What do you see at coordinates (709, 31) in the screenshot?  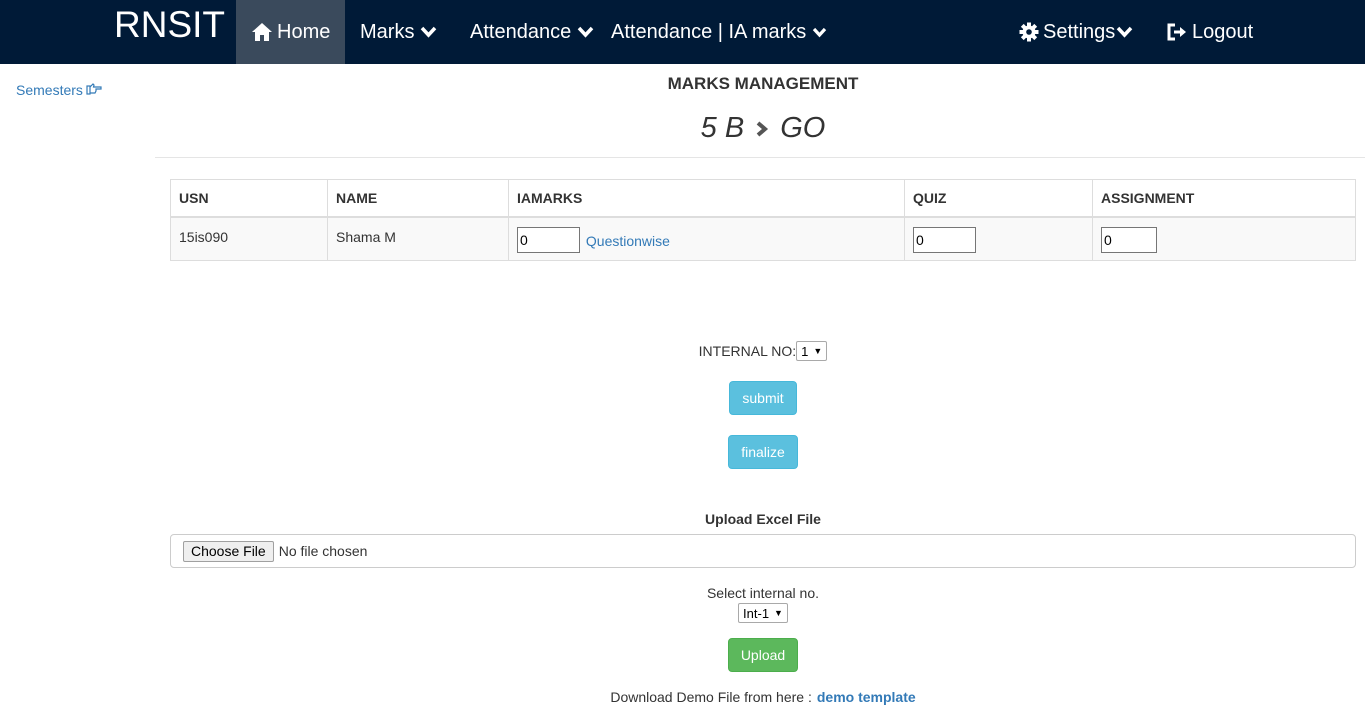 I see `nav-attendance-ia-label: Attendance | IA marks` at bounding box center [709, 31].